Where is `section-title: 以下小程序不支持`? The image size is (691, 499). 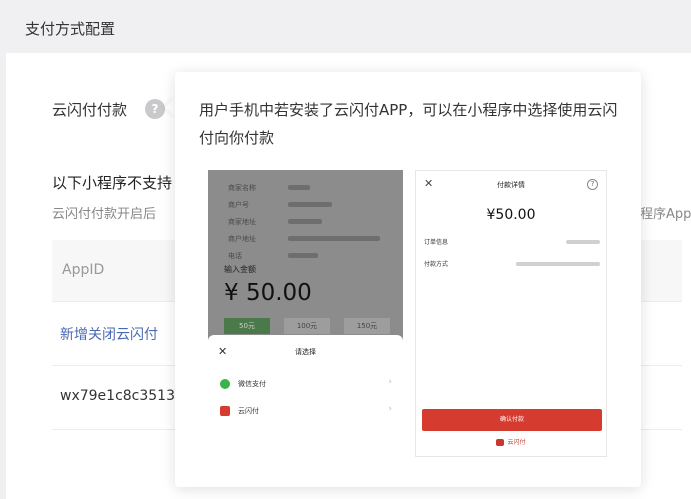
section-title: 以下小程序不支持 is located at coordinates (112, 183).